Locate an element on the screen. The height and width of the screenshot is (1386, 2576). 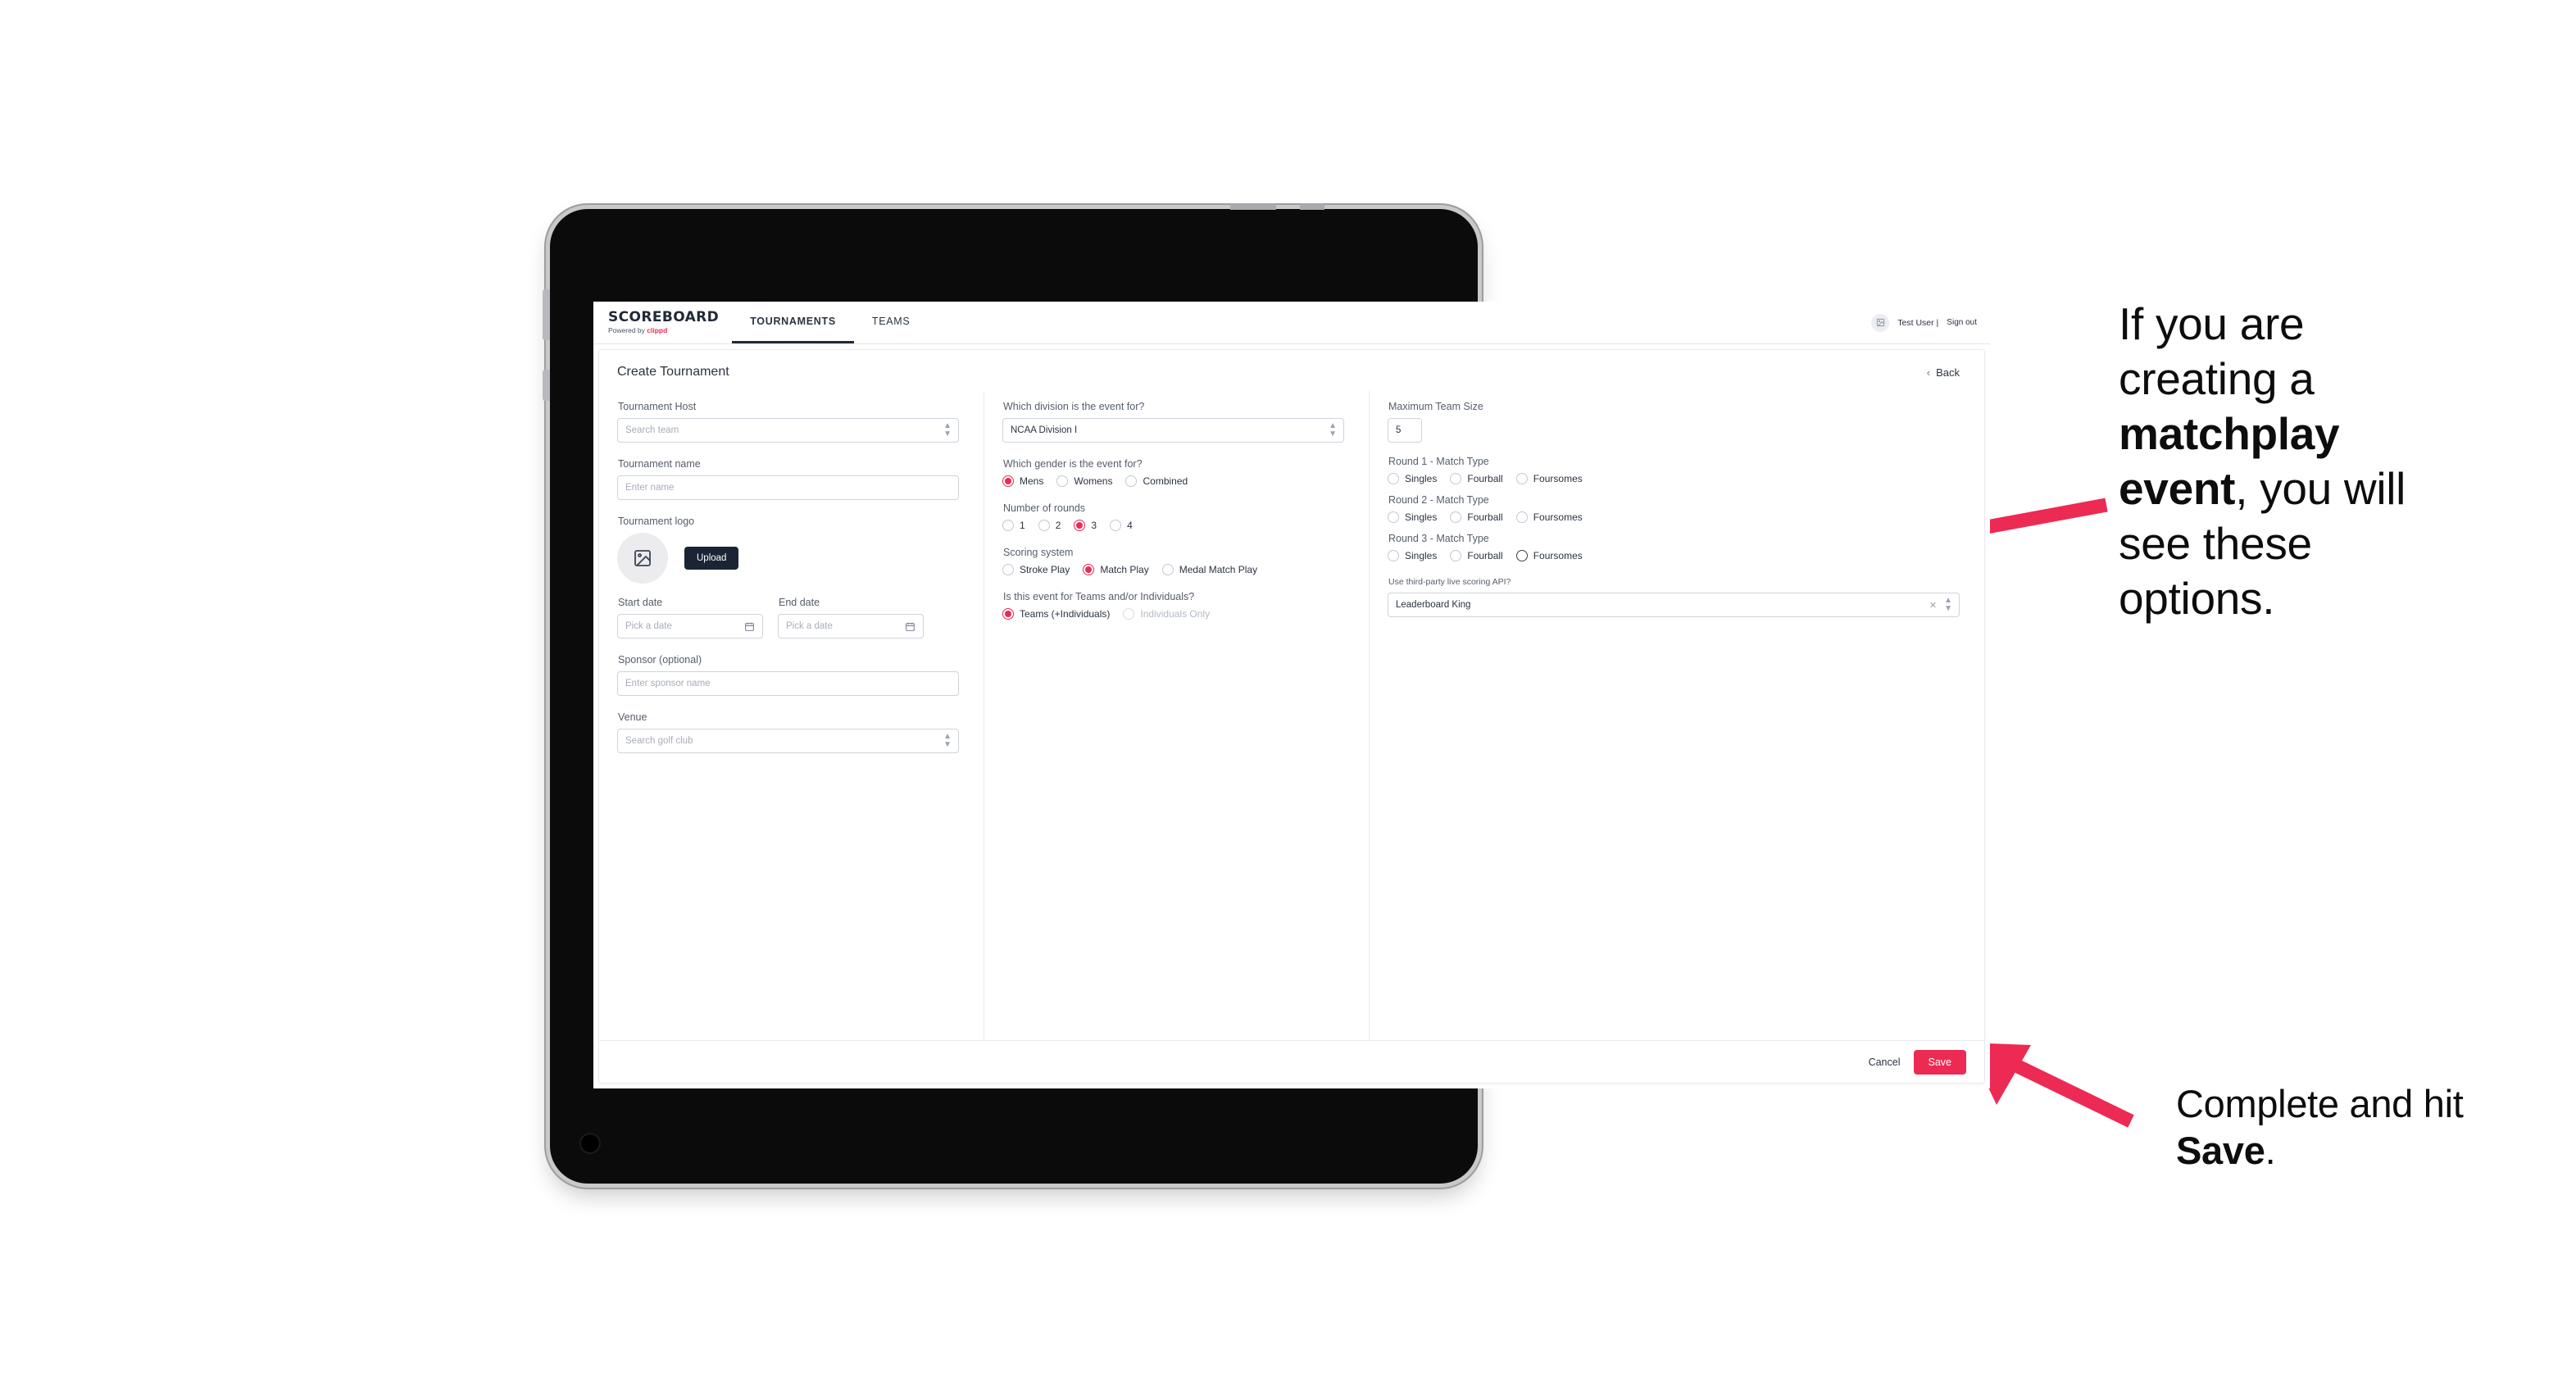
form-column-matchplay: Maximum Team Size 5 Round 1 - Match Type is located at coordinates (1677, 715).